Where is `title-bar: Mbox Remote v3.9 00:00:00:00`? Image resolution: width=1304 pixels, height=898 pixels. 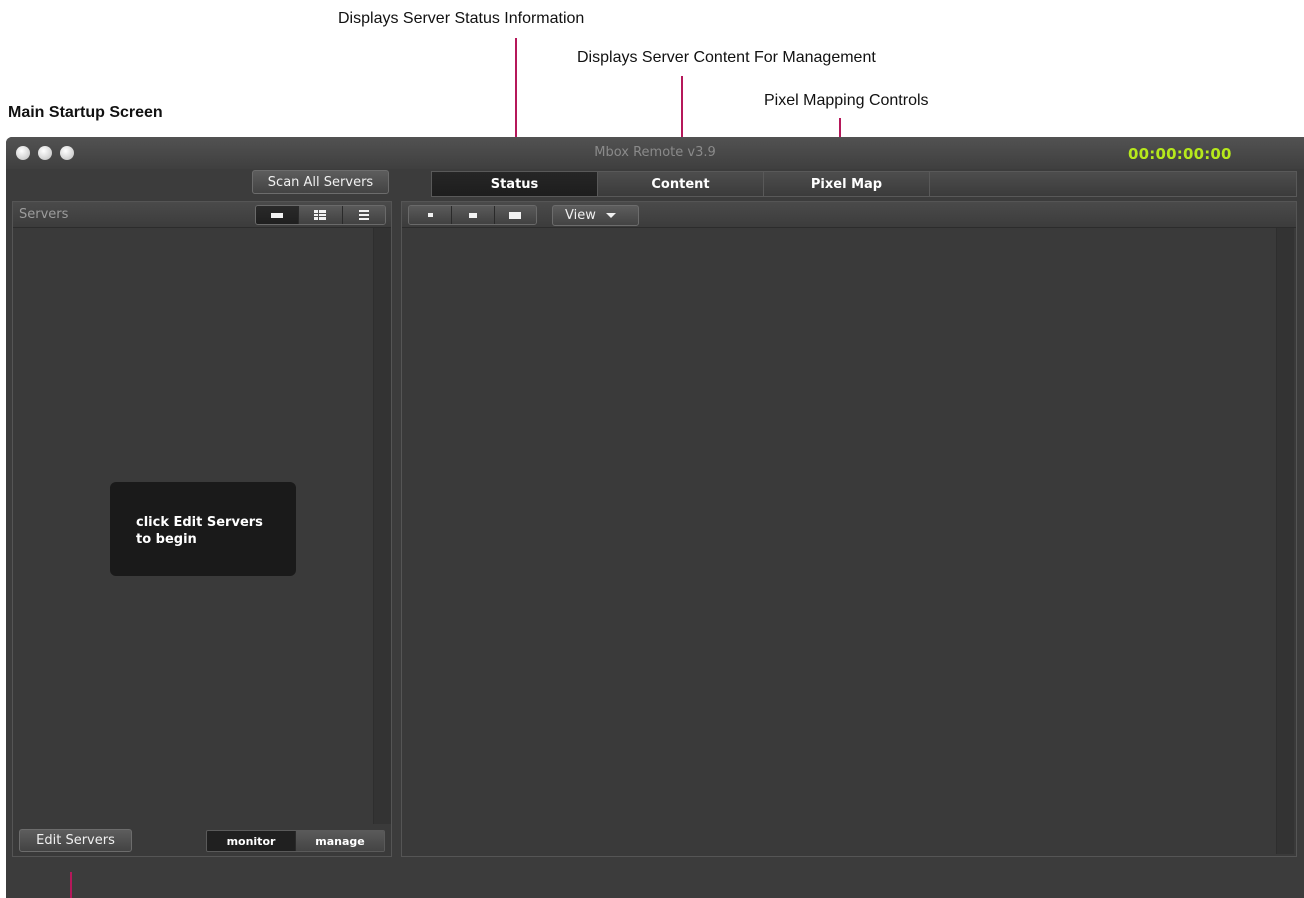
title-bar: Mbox Remote v3.9 00:00:00:00 is located at coordinates (655, 153).